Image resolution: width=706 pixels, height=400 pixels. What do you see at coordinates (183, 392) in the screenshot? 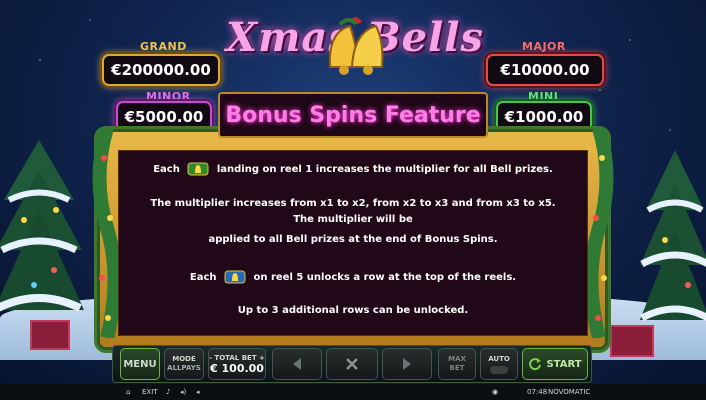
I see `volume-icon: ◂)` at bounding box center [183, 392].